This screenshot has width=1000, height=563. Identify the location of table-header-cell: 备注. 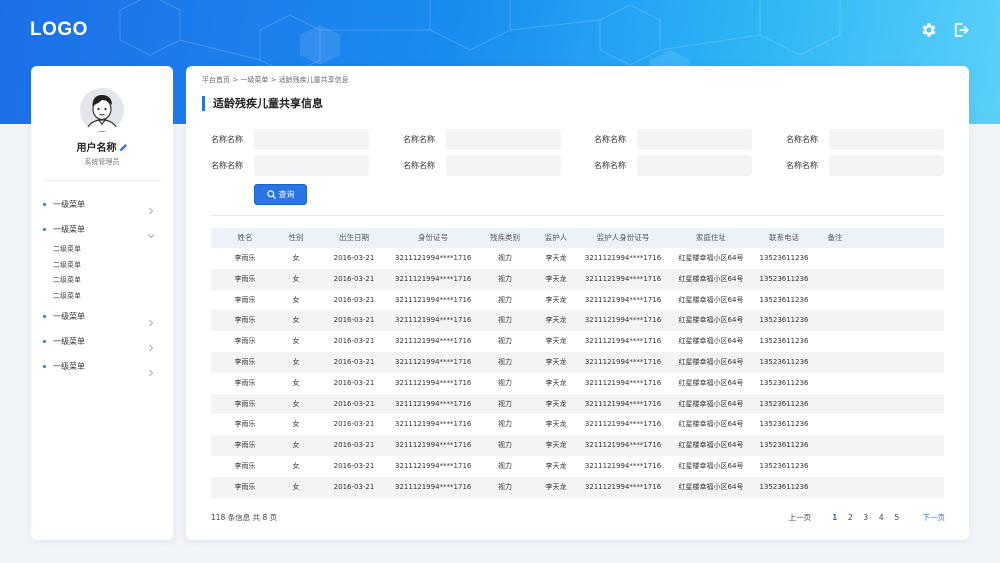
(835, 238).